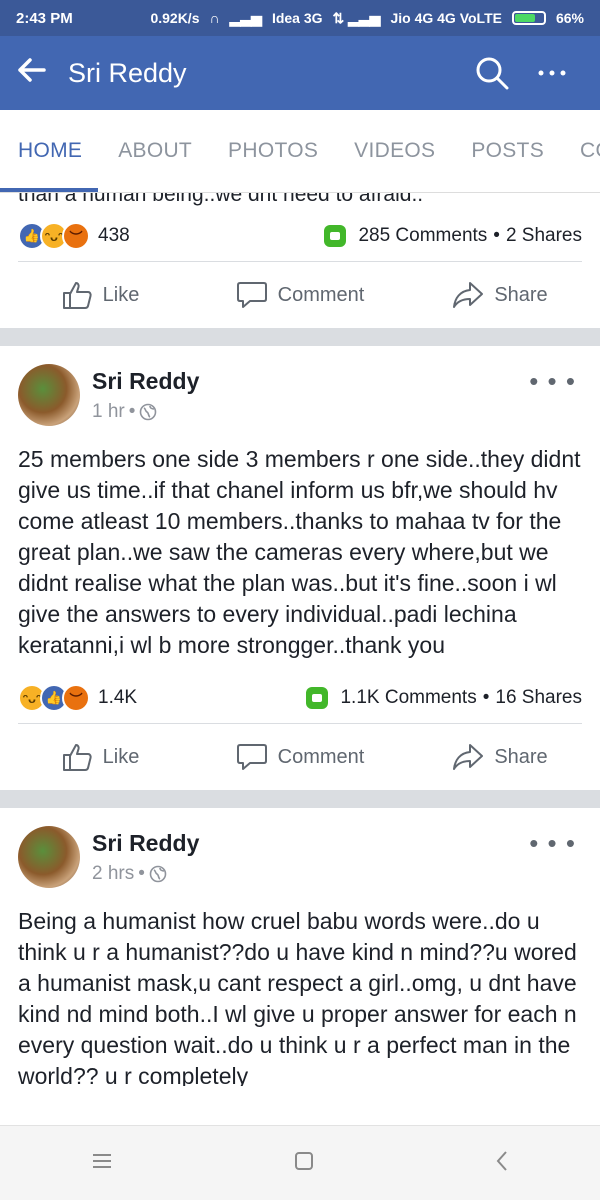 This screenshot has height=1200, width=600. What do you see at coordinates (214, 18) in the screenshot?
I see `headphones-icon: ∩` at bounding box center [214, 18].